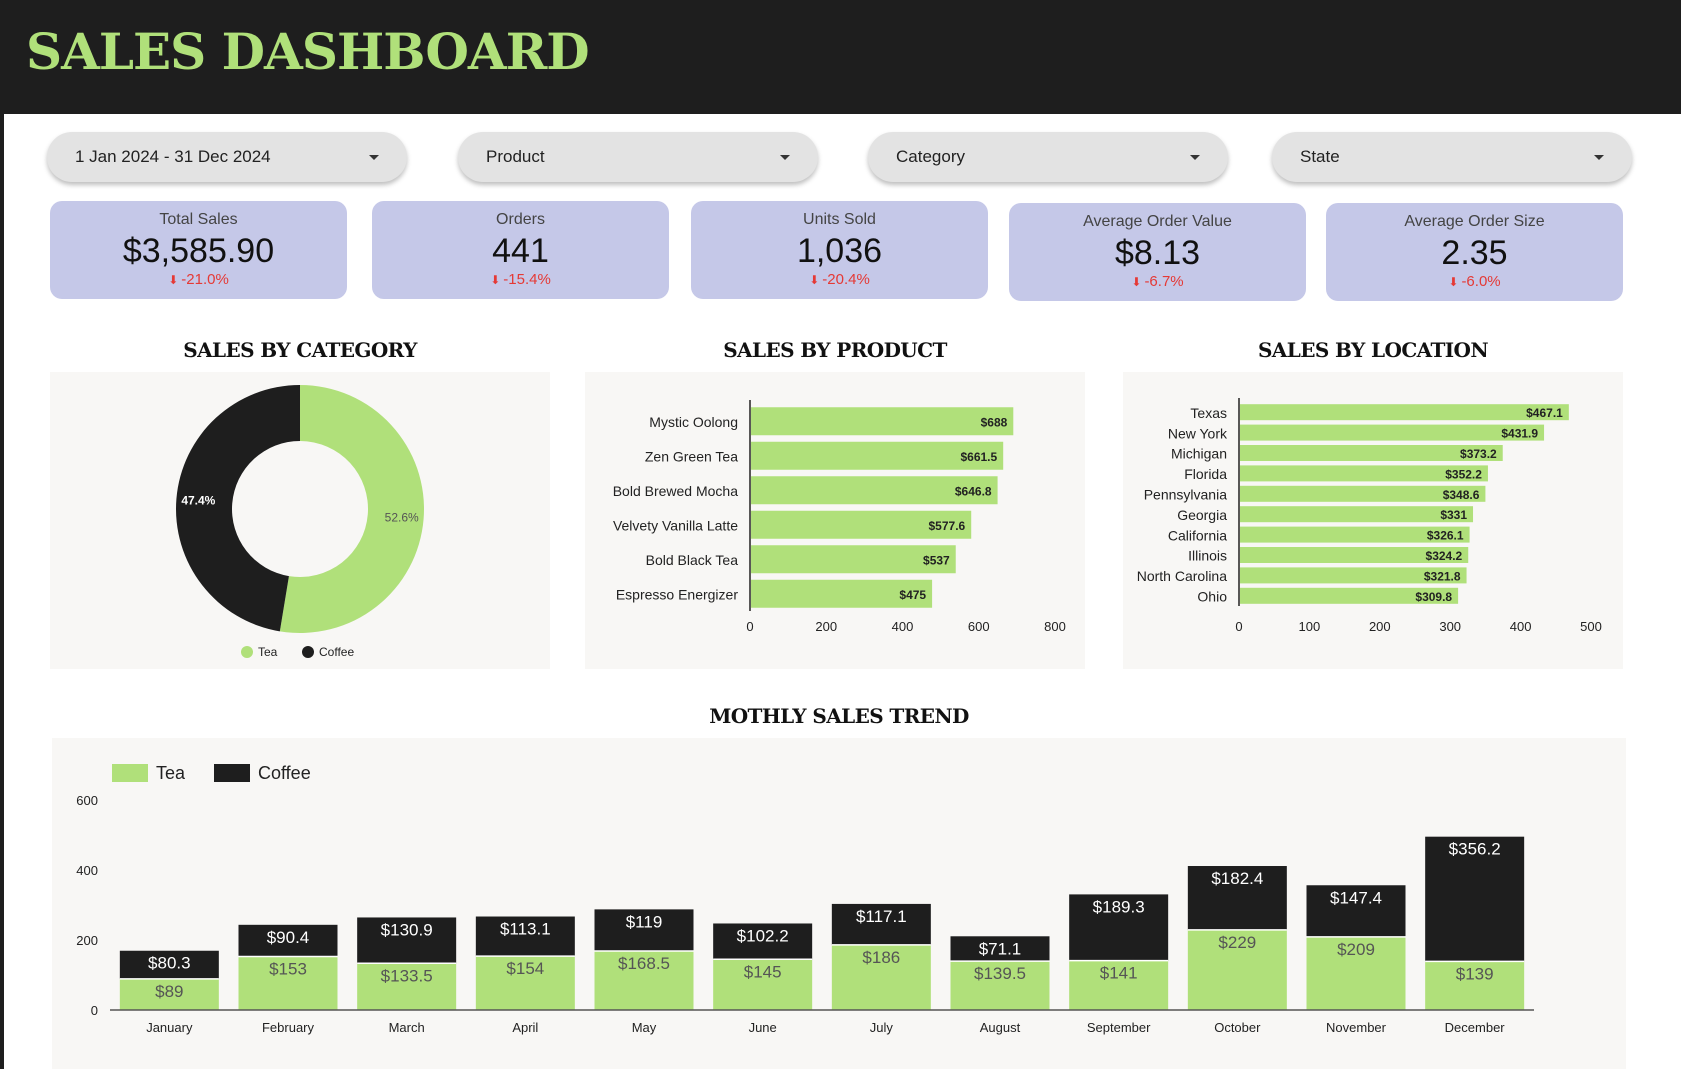 The width and height of the screenshot is (1681, 1074). What do you see at coordinates (1136, 282) in the screenshot?
I see `arrow-down-icon: ⬇` at bounding box center [1136, 282].